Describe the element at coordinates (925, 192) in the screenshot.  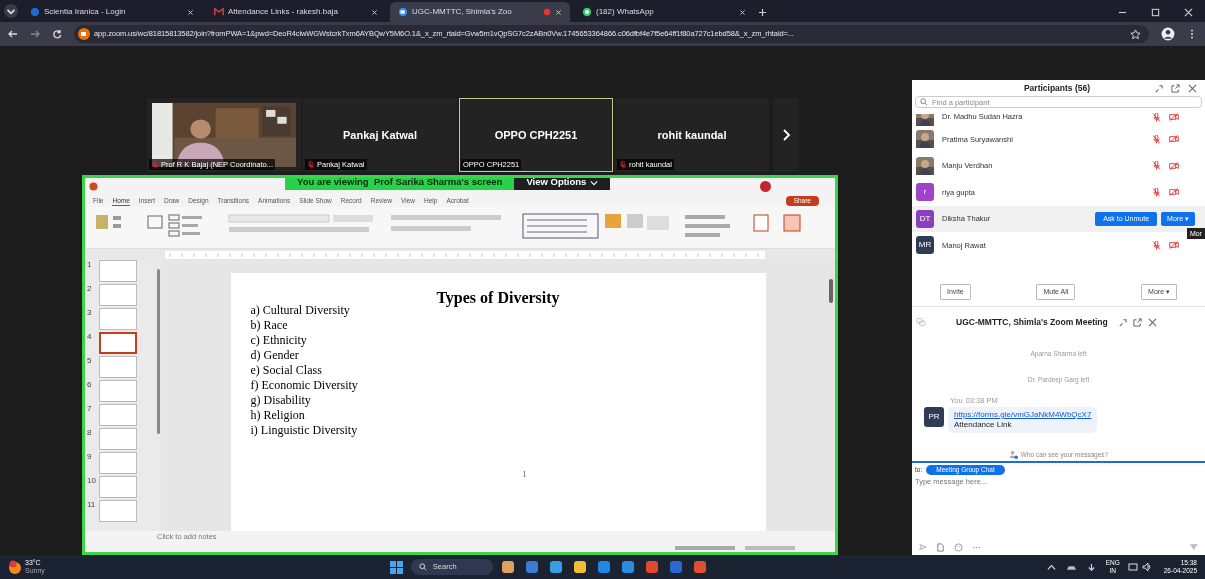
I see `avatar: r` at that location.